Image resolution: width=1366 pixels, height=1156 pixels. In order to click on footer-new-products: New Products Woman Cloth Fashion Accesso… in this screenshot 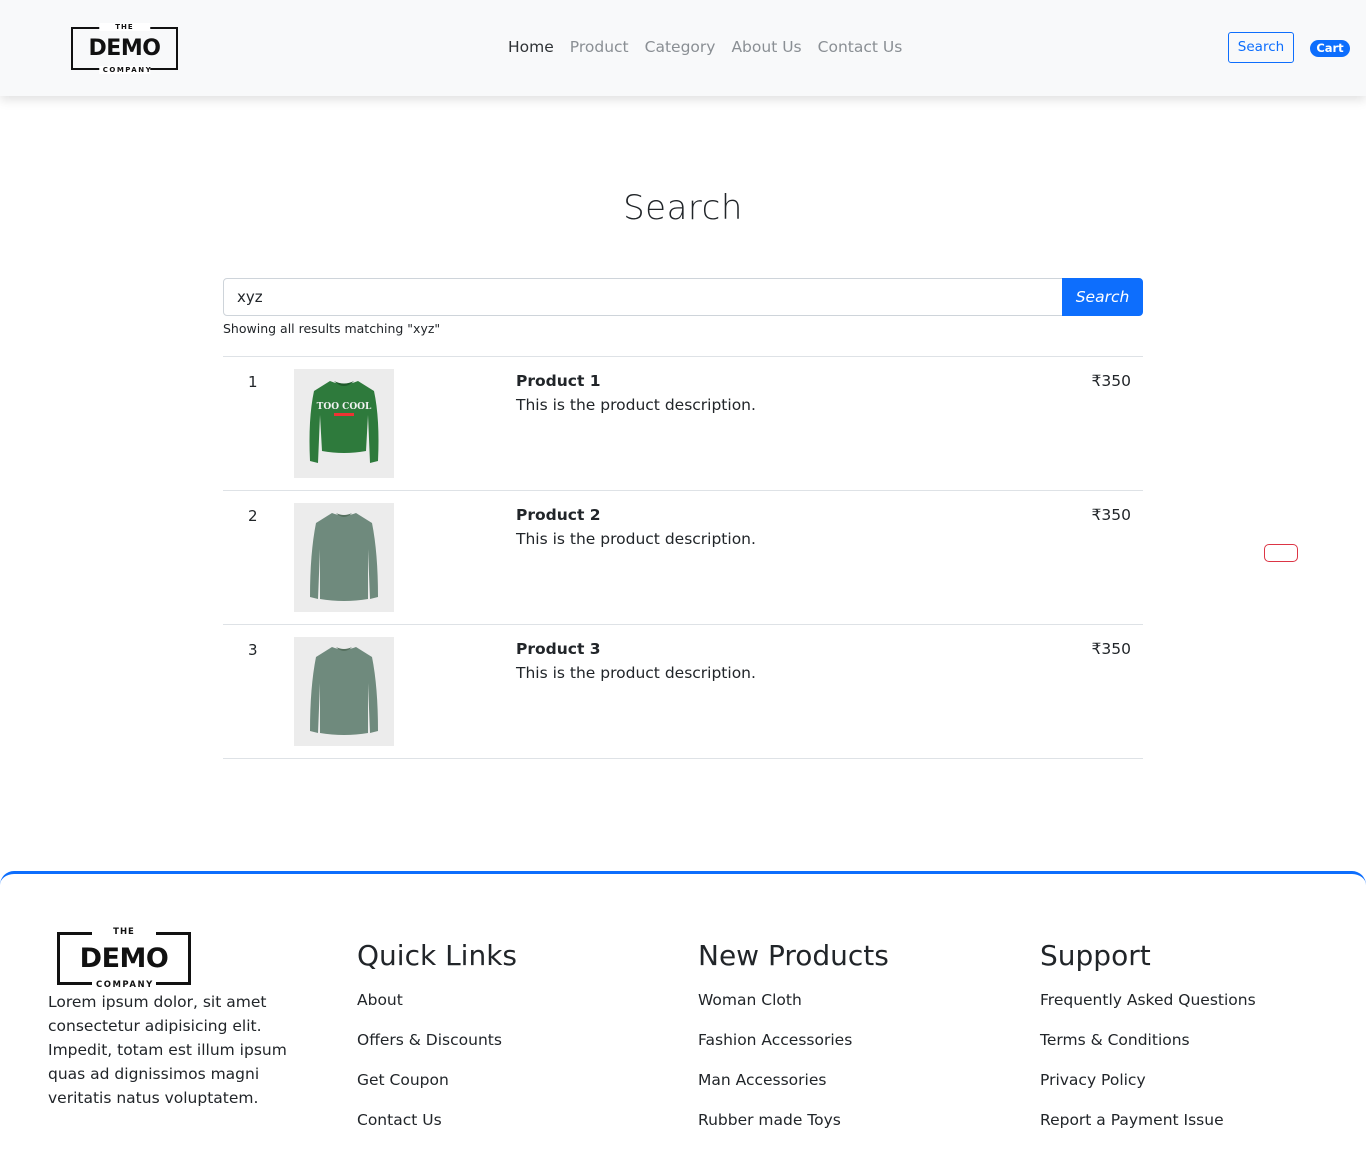, I will do `click(793, 1043)`.